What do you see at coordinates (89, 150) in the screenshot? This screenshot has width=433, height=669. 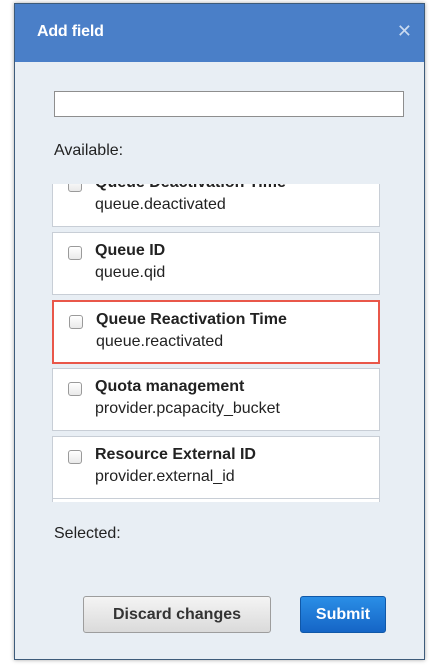 I see `available-label: Available:` at bounding box center [89, 150].